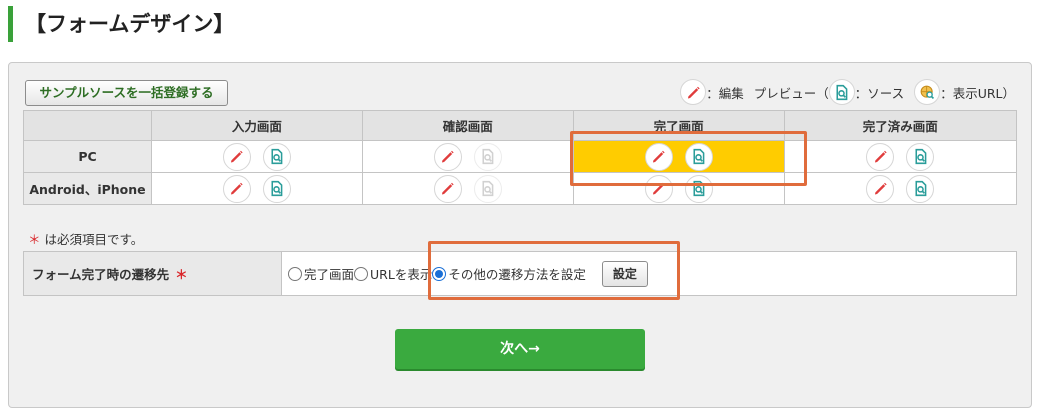  I want to click on row-label: PC, so click(87, 156).